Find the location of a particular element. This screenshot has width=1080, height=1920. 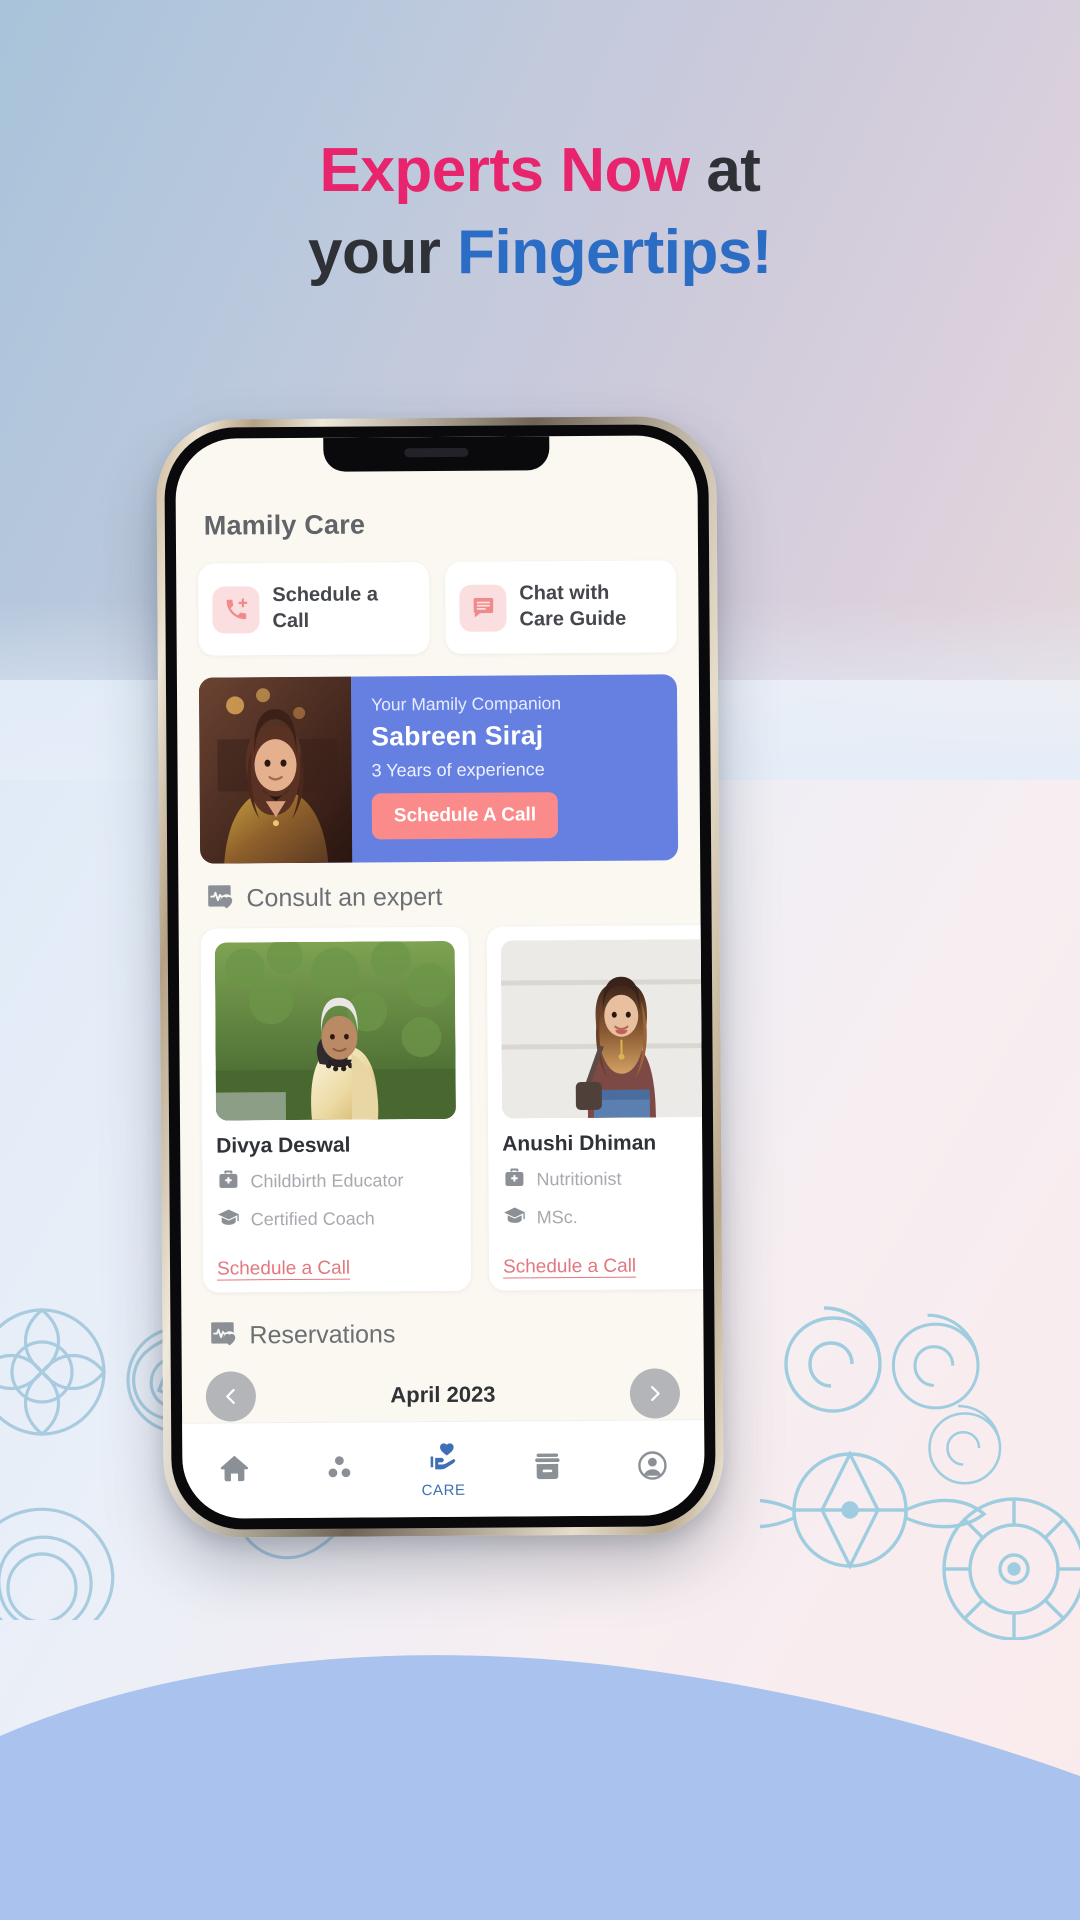

chat-bubble-icon is located at coordinates (483, 608).